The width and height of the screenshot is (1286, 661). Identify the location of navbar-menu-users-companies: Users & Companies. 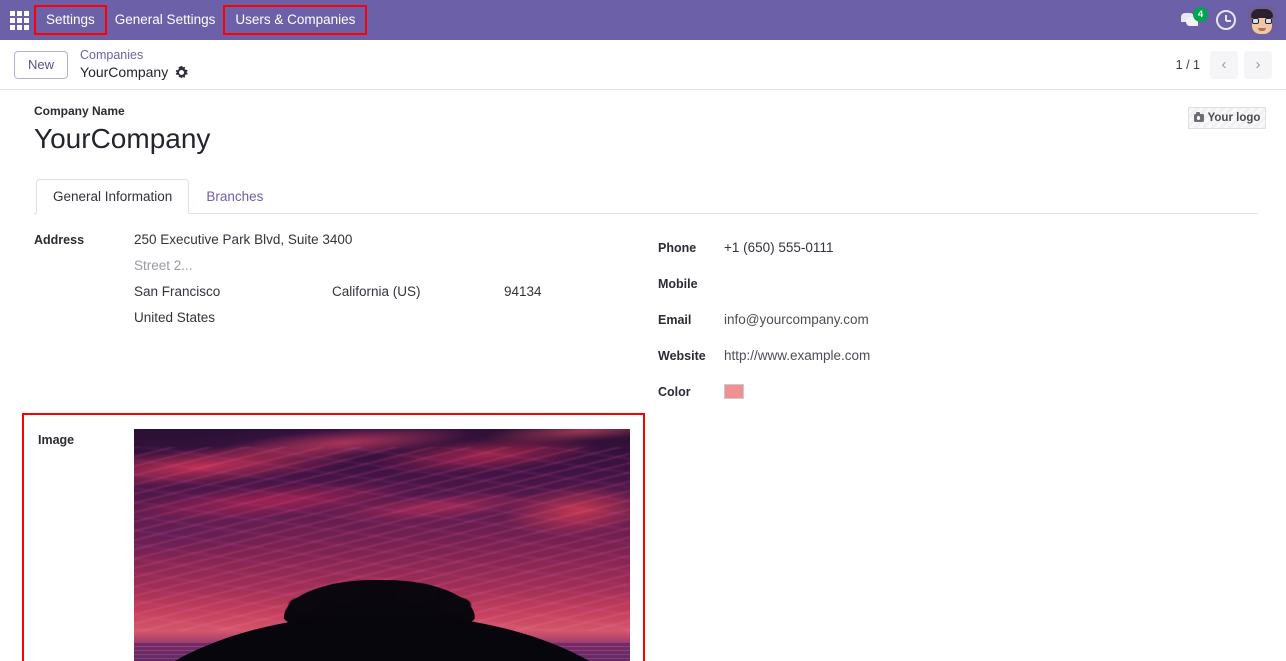
(295, 20).